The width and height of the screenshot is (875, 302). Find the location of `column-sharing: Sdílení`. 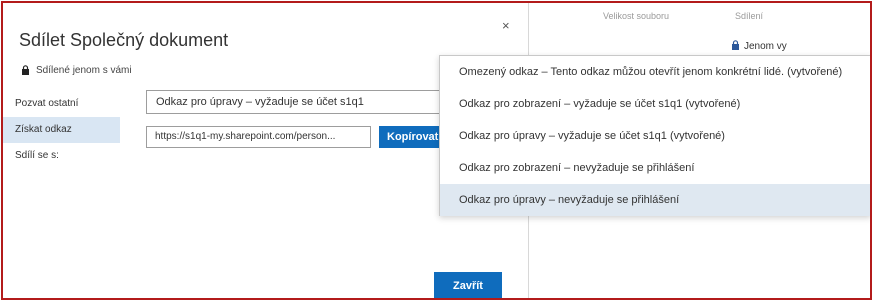

column-sharing: Sdílení is located at coordinates (749, 16).